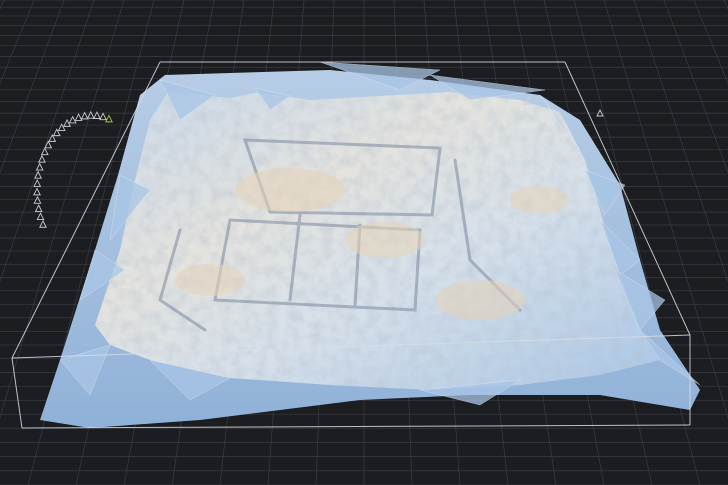 This screenshot has width=728, height=485. What do you see at coordinates (17, 393) in the screenshot?
I see `bbox-vertical-edge` at bounding box center [17, 393].